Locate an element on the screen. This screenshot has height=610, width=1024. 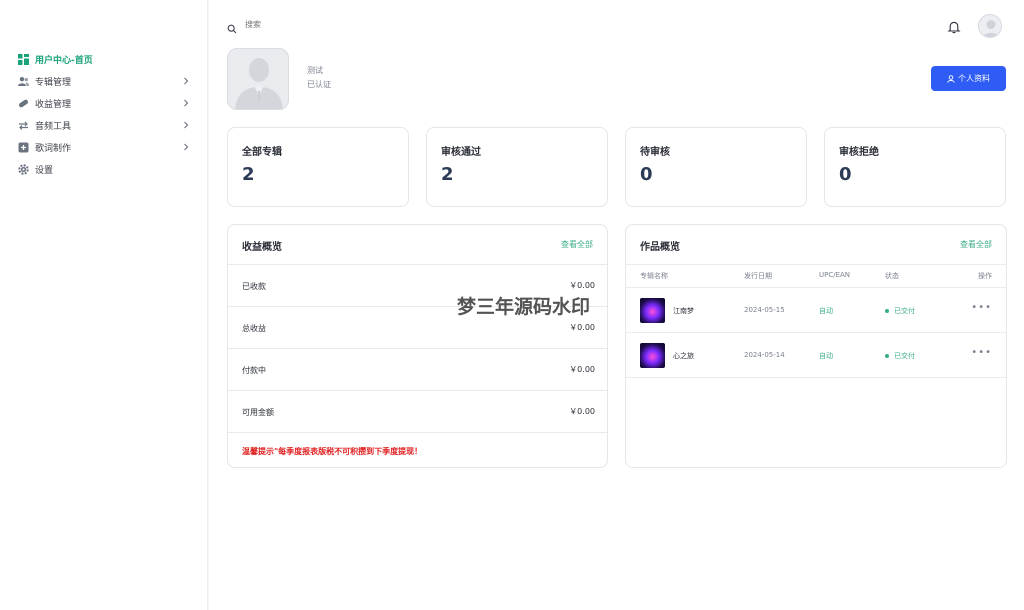
pill-icon is located at coordinates (23, 103).